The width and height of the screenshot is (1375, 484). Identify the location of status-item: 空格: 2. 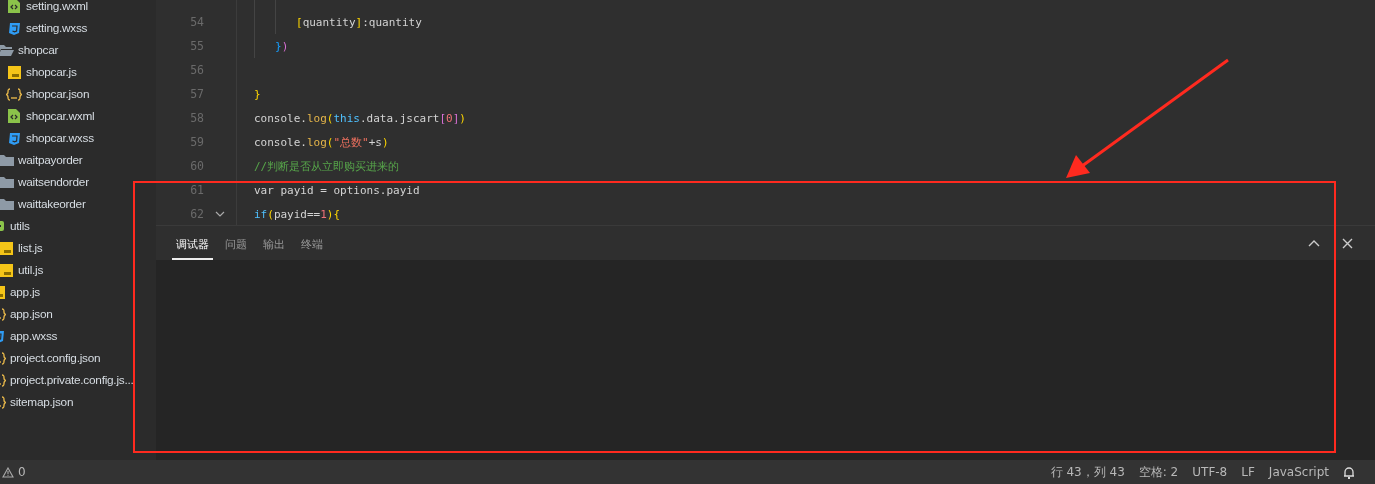
(1158, 472).